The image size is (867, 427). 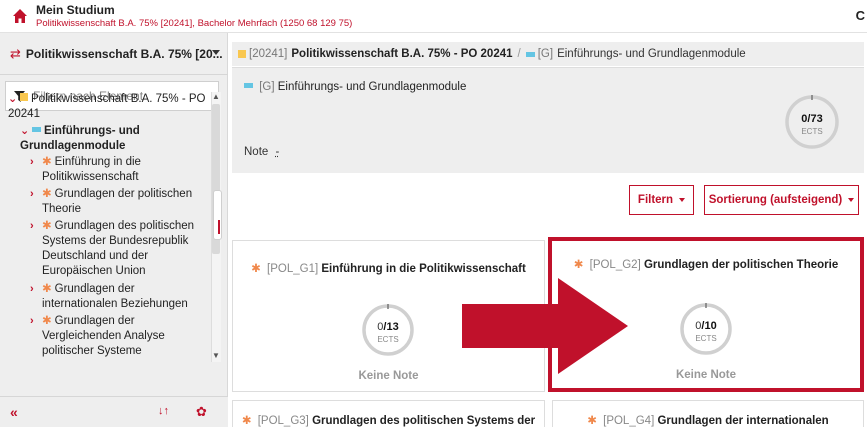 I want to click on filter-button: Filtern, so click(x=661, y=200).